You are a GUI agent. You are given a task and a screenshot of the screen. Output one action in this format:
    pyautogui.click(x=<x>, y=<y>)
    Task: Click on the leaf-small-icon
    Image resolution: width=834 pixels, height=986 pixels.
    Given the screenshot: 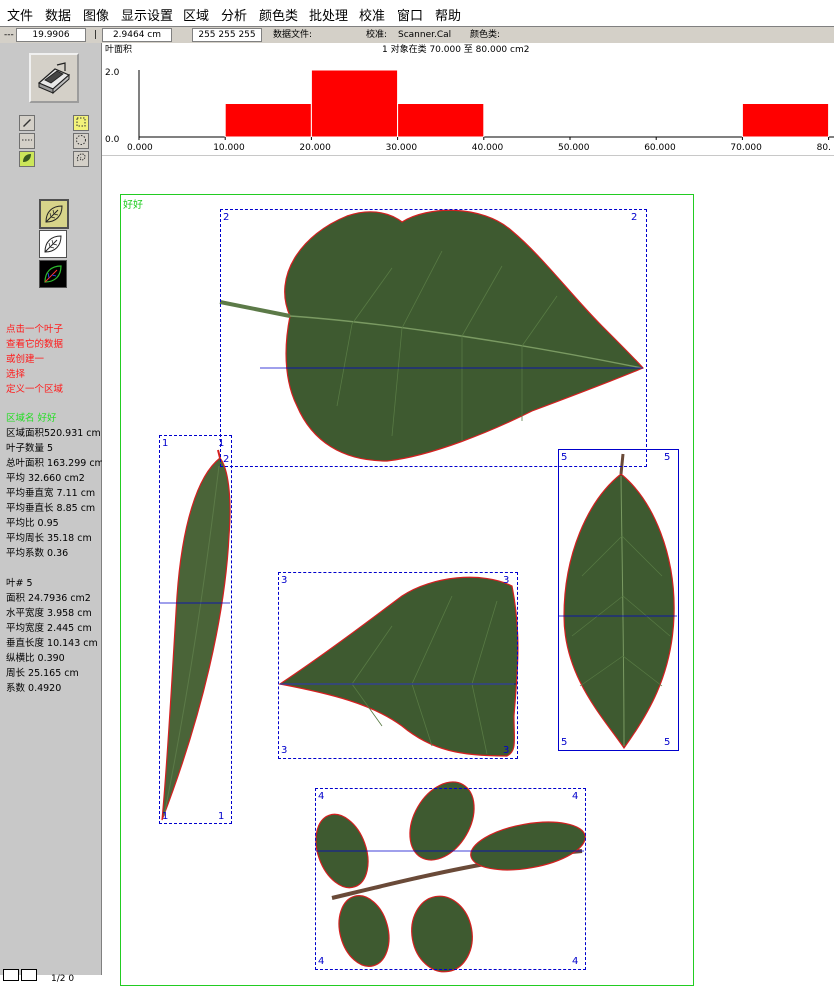 What is the action you would take?
    pyautogui.click(x=27, y=158)
    